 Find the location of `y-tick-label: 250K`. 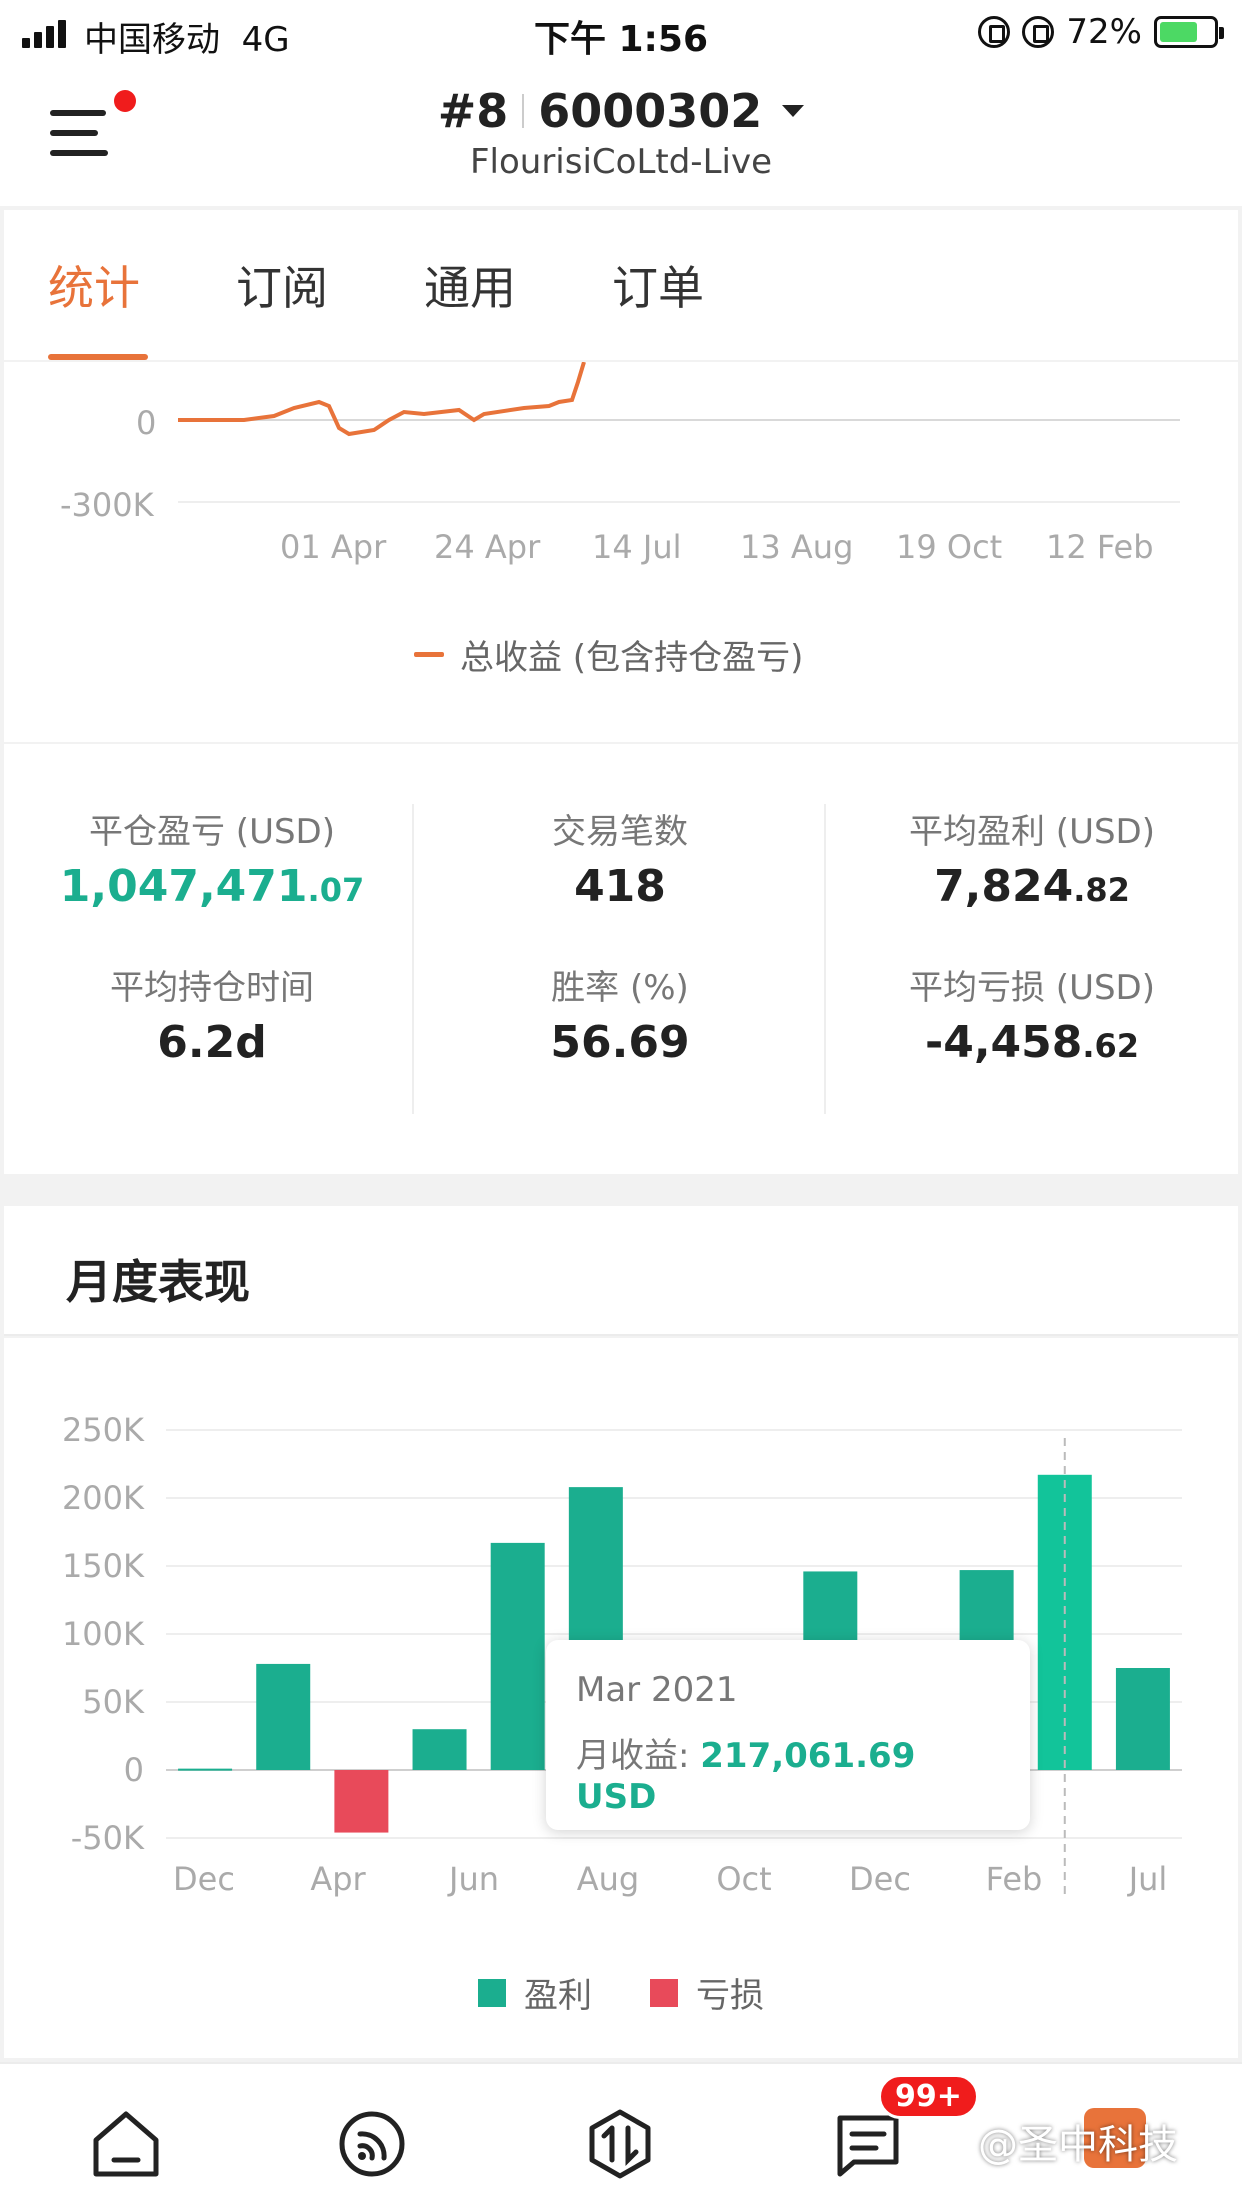

y-tick-label: 250K is located at coordinates (103, 1430).